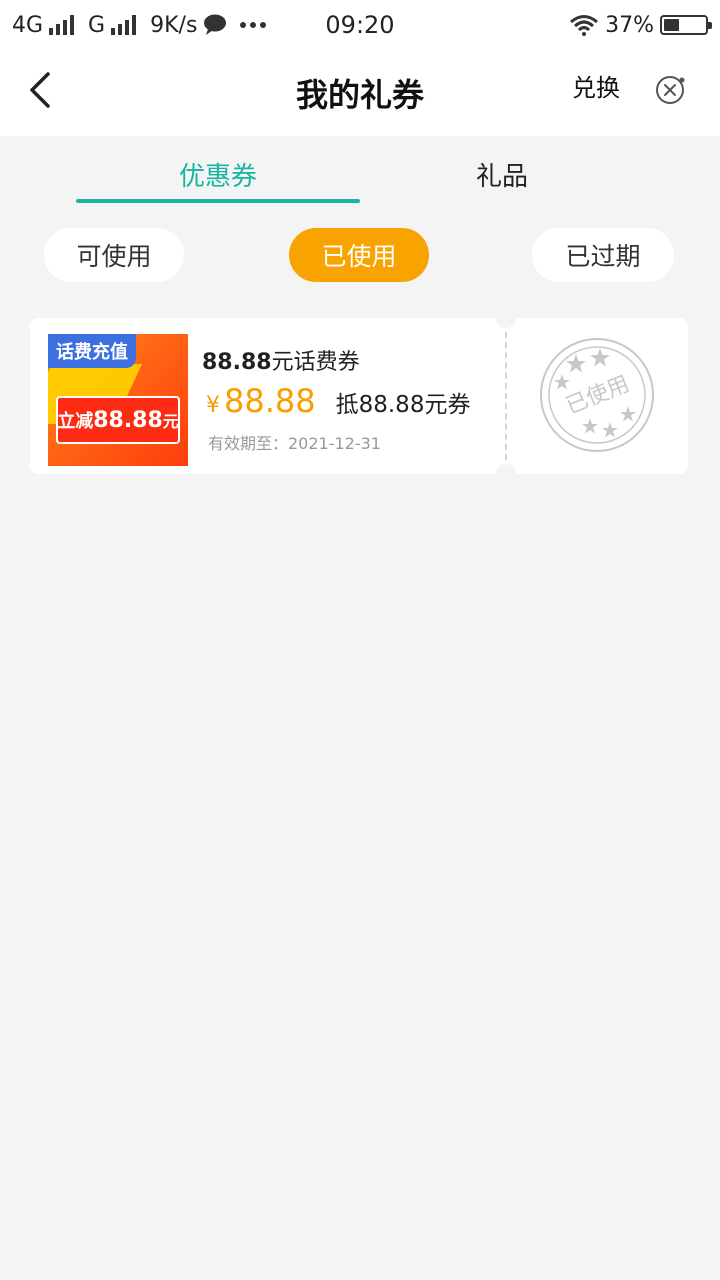  What do you see at coordinates (506, 396) in the screenshot?
I see `coupon-divider` at bounding box center [506, 396].